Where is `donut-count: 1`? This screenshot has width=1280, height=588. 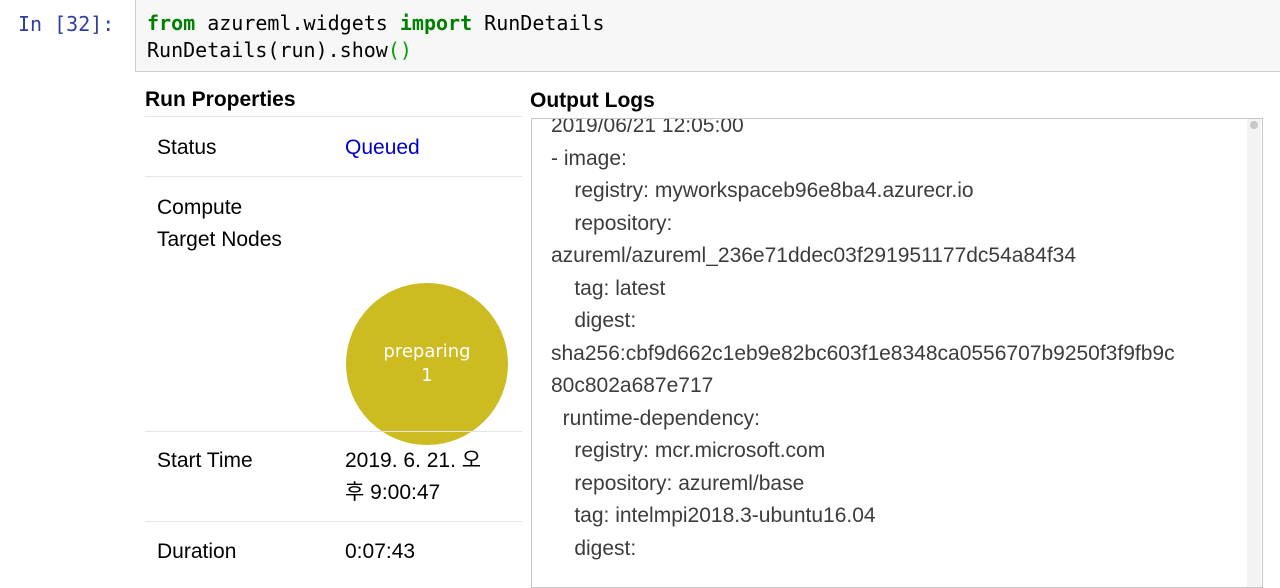 donut-count: 1 is located at coordinates (427, 375).